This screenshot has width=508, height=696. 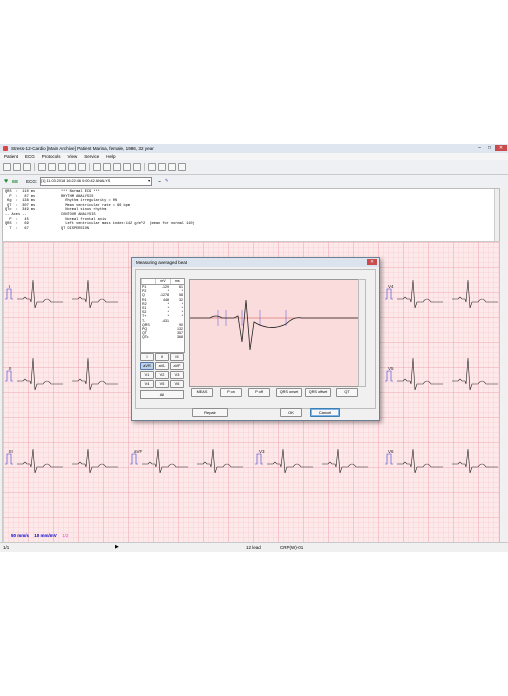 I want to click on folder-icon, so click(x=42, y=167).